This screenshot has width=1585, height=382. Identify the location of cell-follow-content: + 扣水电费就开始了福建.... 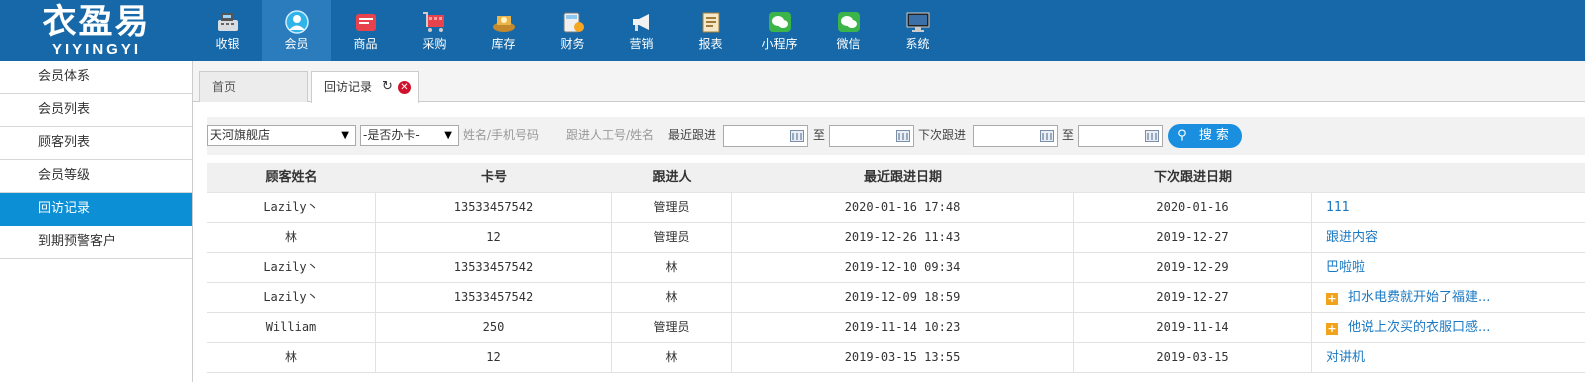
(1448, 297).